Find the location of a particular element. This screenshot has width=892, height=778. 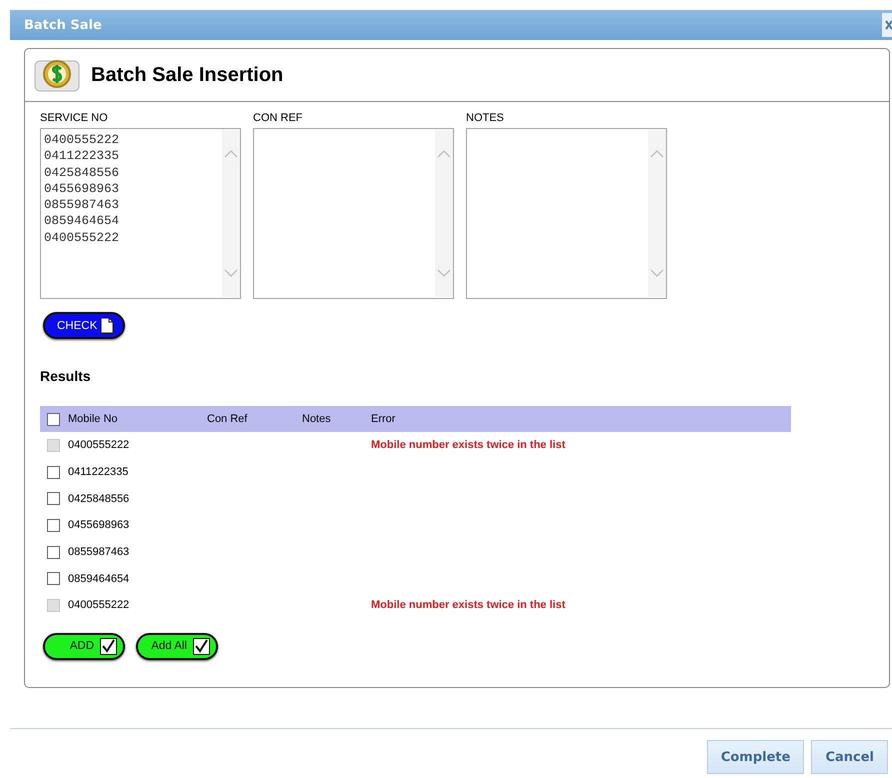

dialog-heading: Batch Sale Insertion is located at coordinates (187, 75).